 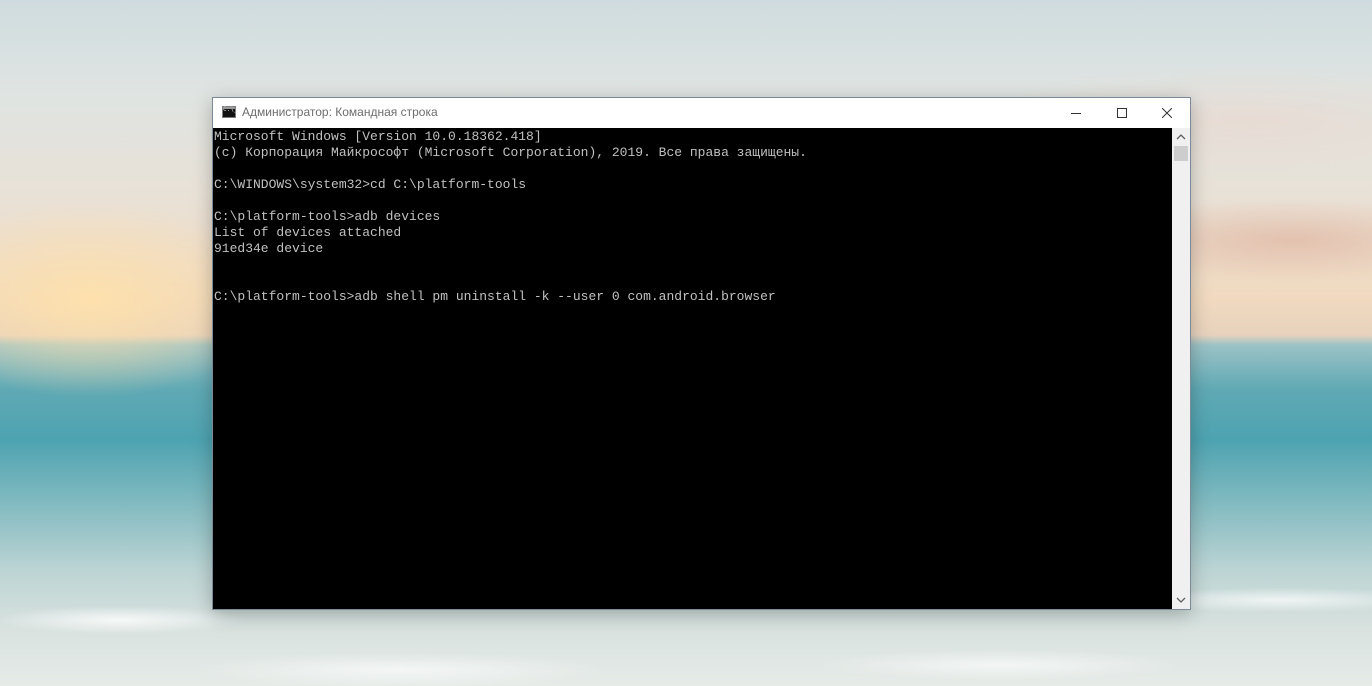 I want to click on minimize-icon, so click(x=1076, y=113).